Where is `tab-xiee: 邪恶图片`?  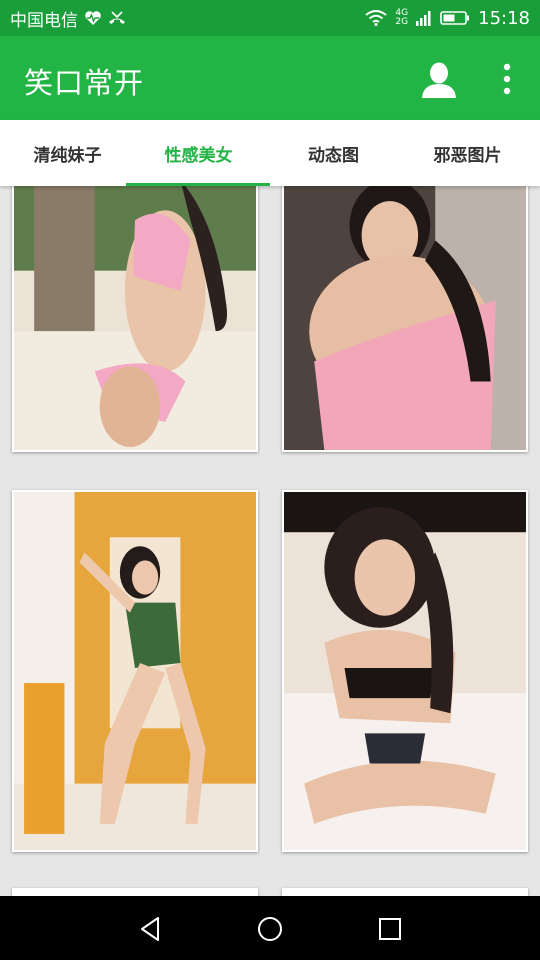 tab-xiee: 邪恶图片 is located at coordinates (467, 153).